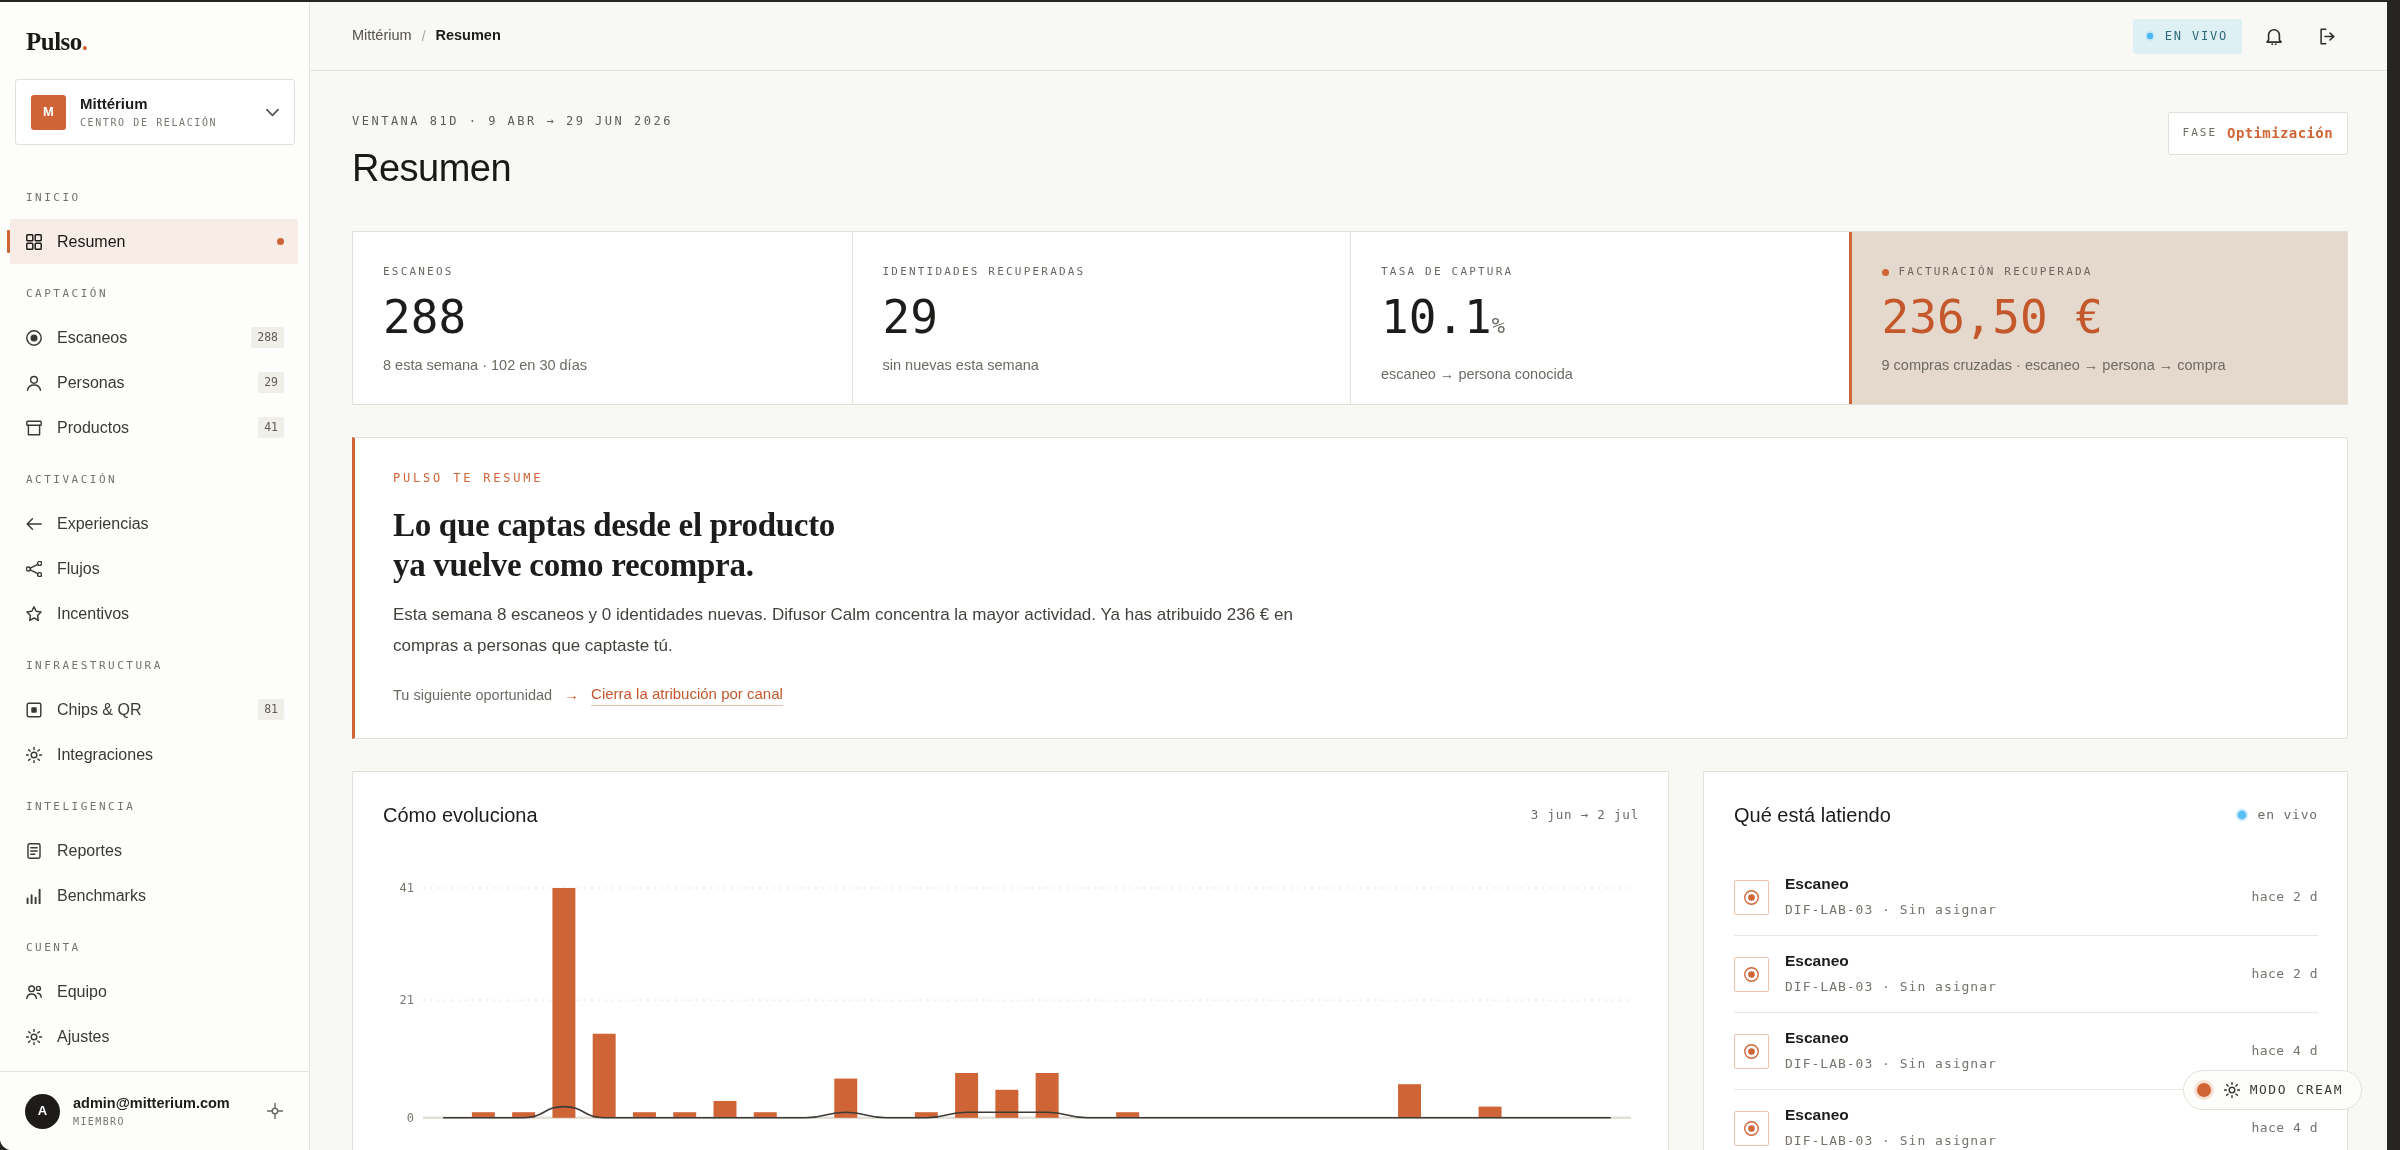  Describe the element at coordinates (1584, 814) in the screenshot. I see `date-range-label: 3 jun → 2 jul` at that location.